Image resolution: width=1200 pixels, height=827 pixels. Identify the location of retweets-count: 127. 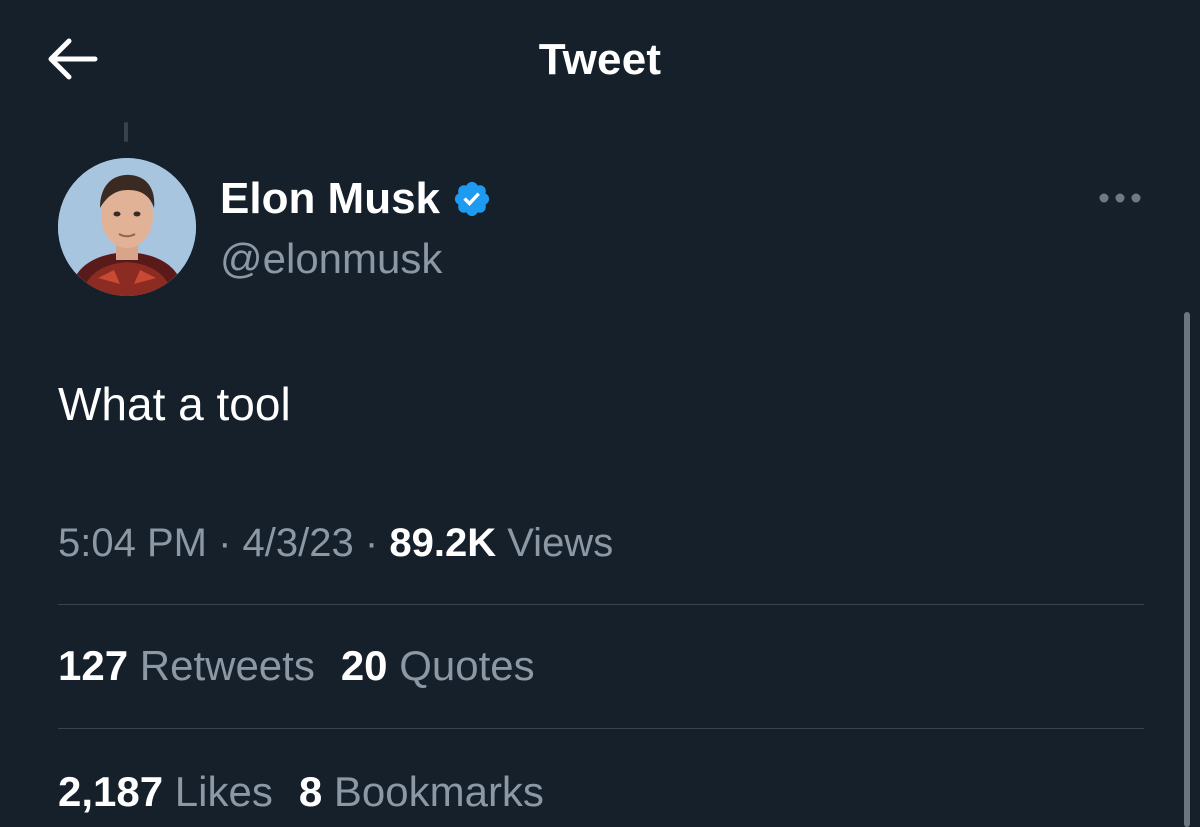
(93, 665).